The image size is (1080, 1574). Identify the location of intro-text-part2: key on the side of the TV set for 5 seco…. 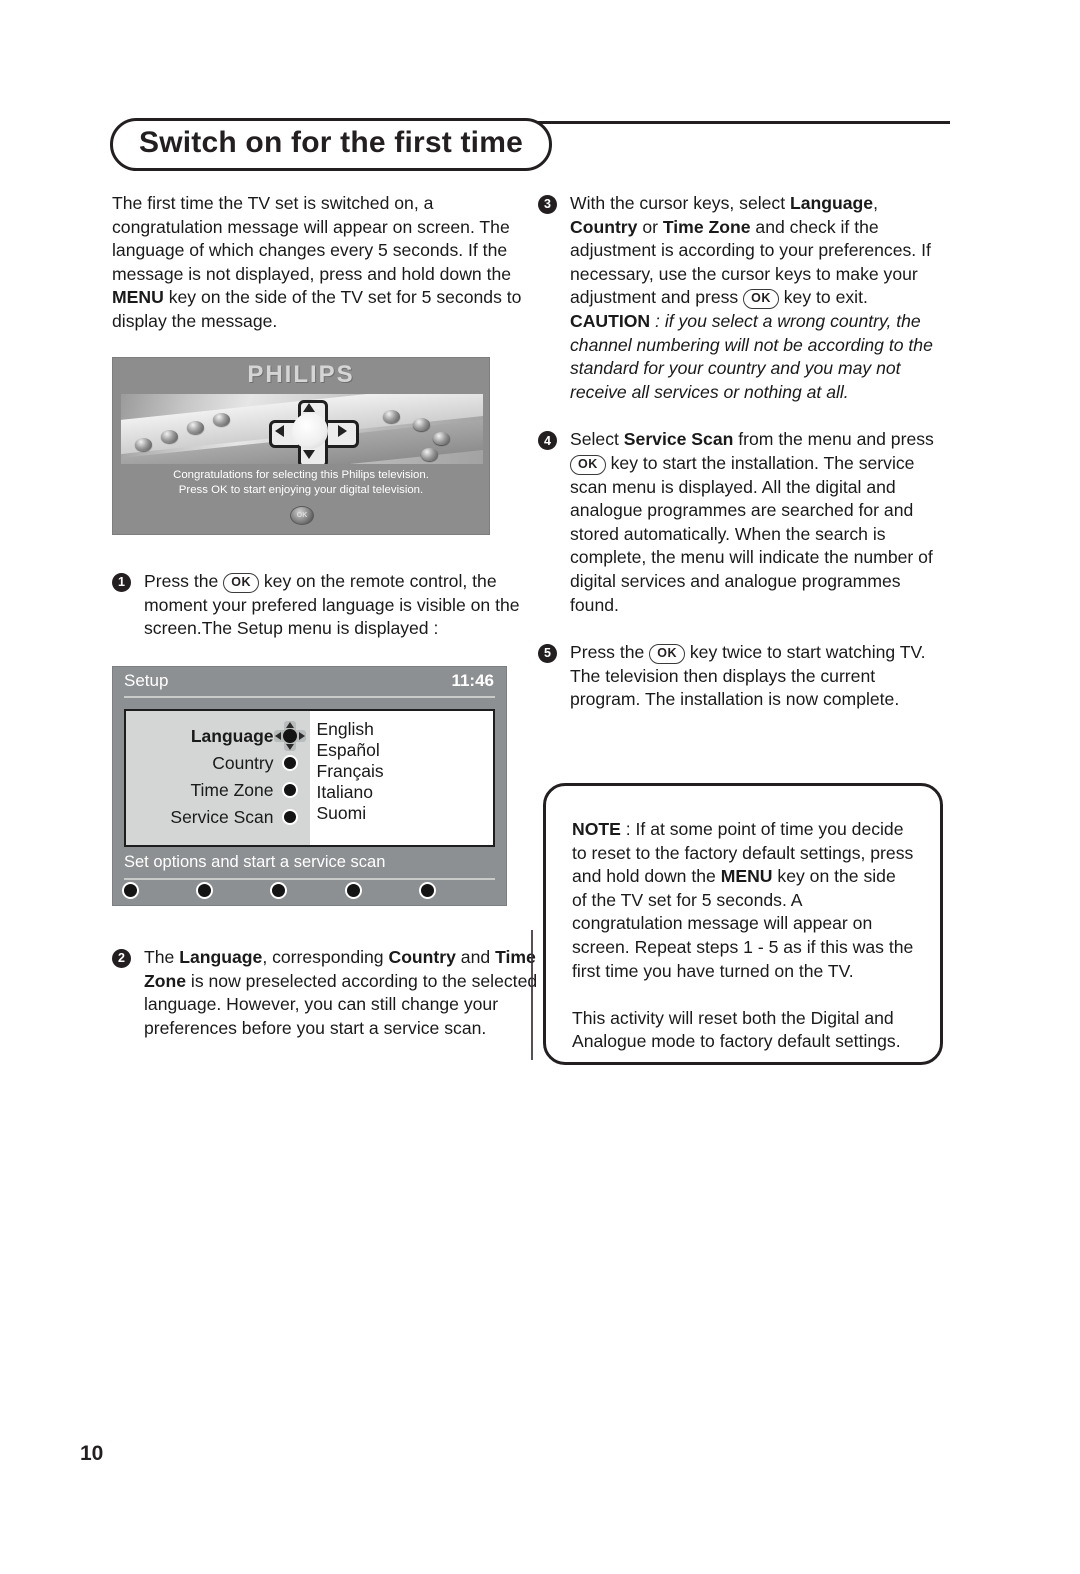
(317, 309).